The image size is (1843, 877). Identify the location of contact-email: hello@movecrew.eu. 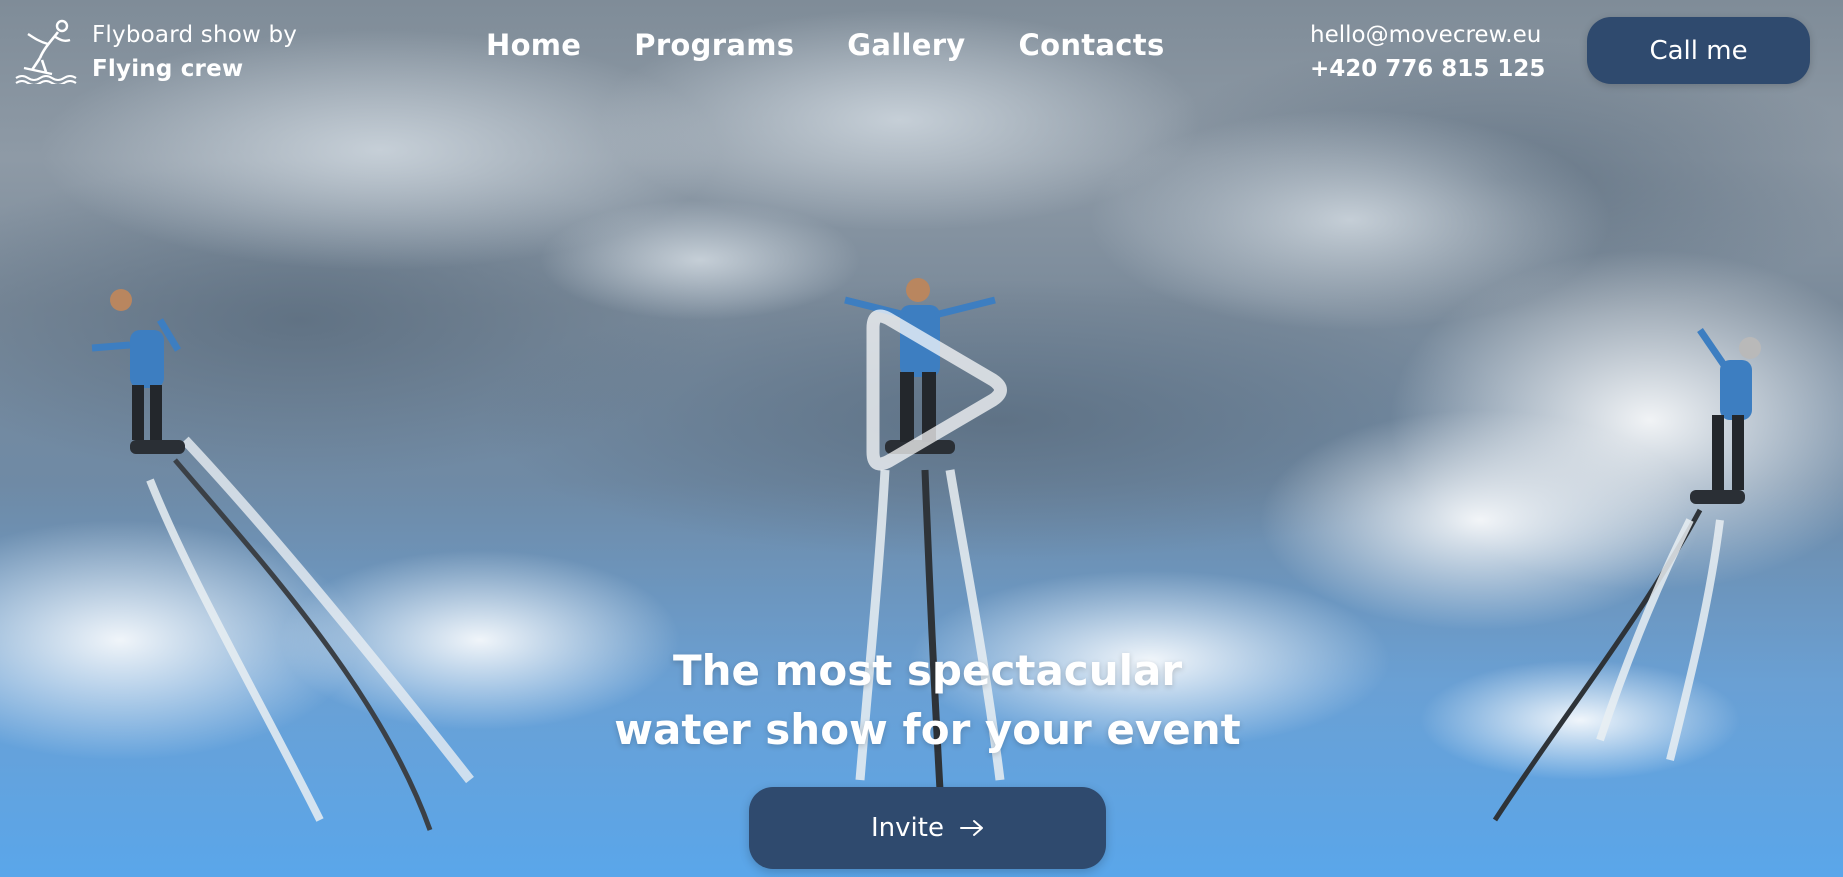
(1427, 35).